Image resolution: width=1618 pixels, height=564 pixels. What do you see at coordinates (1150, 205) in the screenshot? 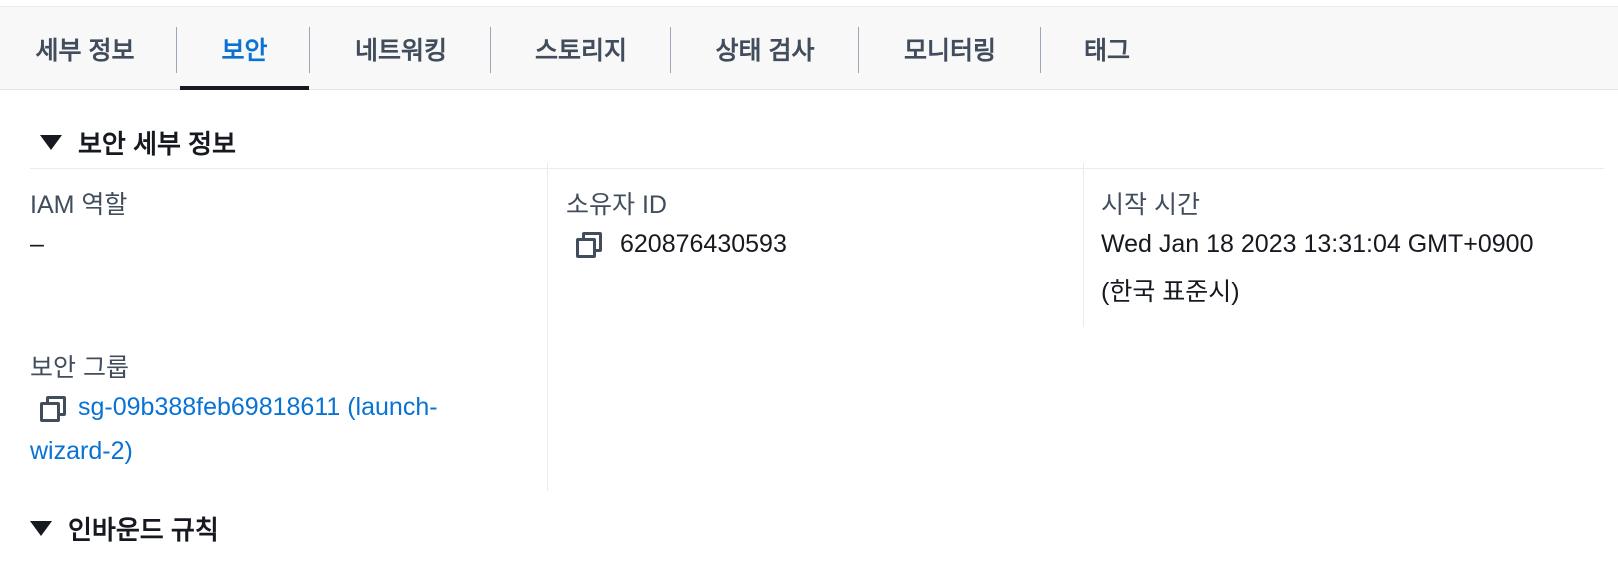
I see `launch-time-label: 시작 시간` at bounding box center [1150, 205].